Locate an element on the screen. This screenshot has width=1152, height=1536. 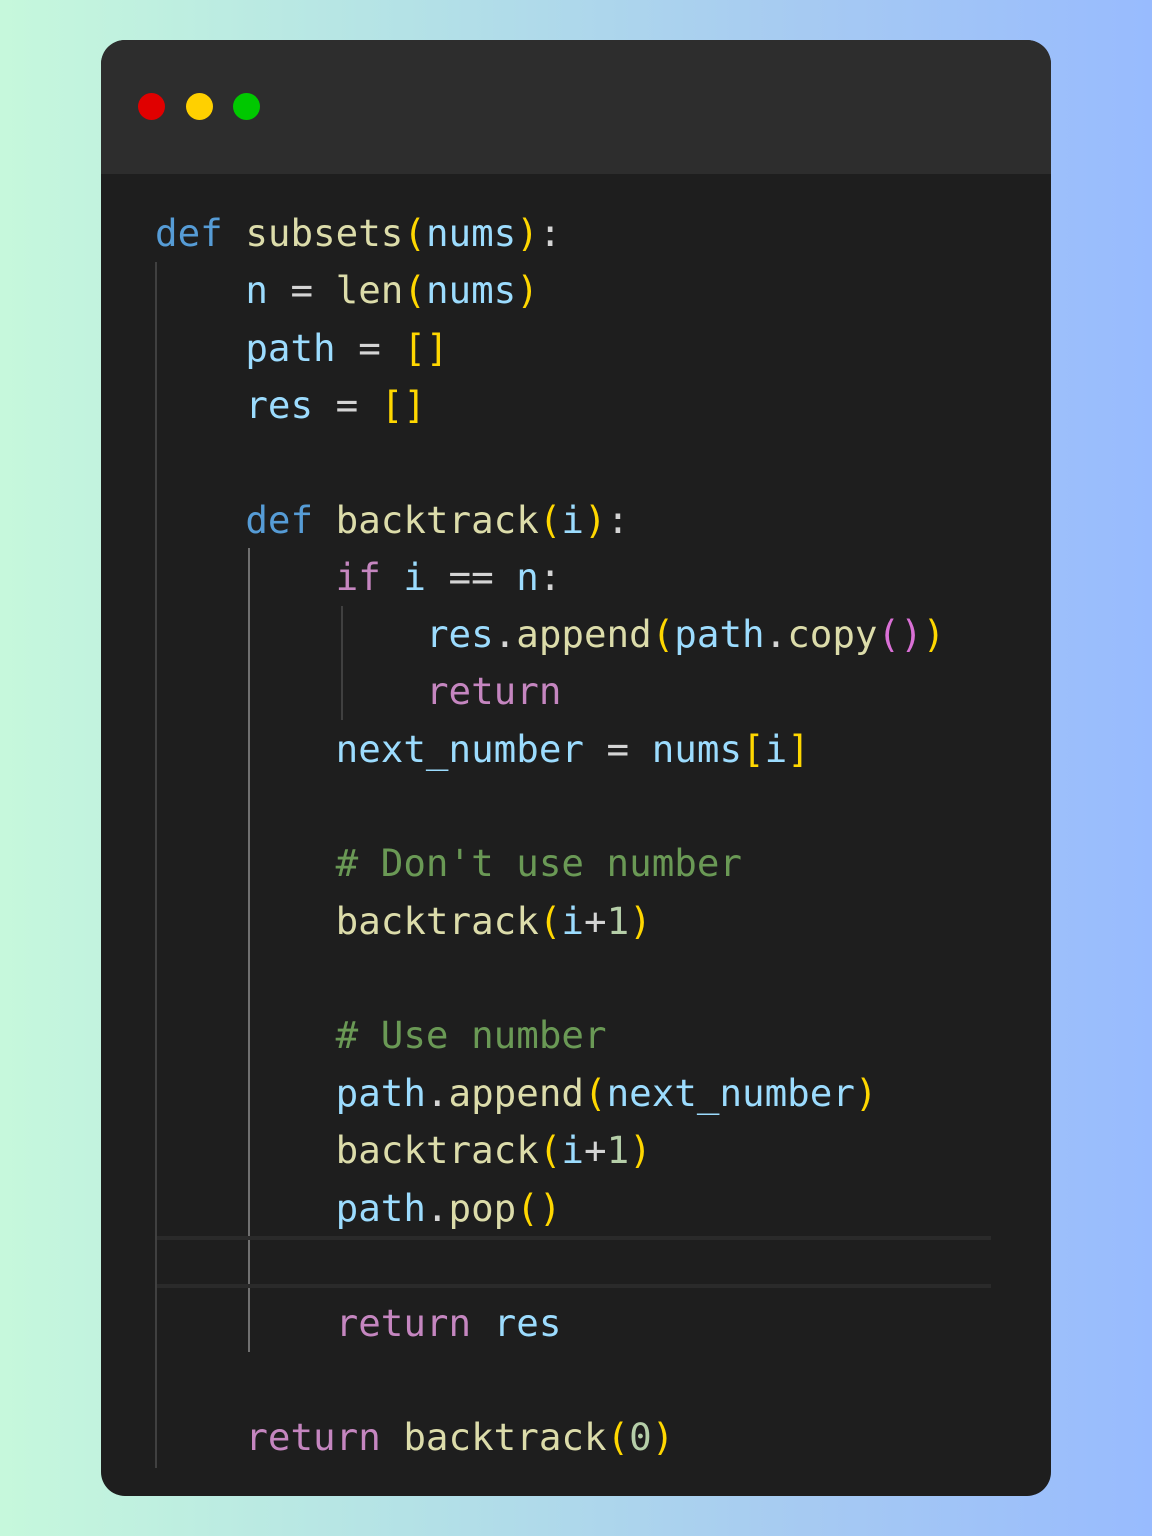
code-line-13: backtrack(i+1) is located at coordinates (493, 921).